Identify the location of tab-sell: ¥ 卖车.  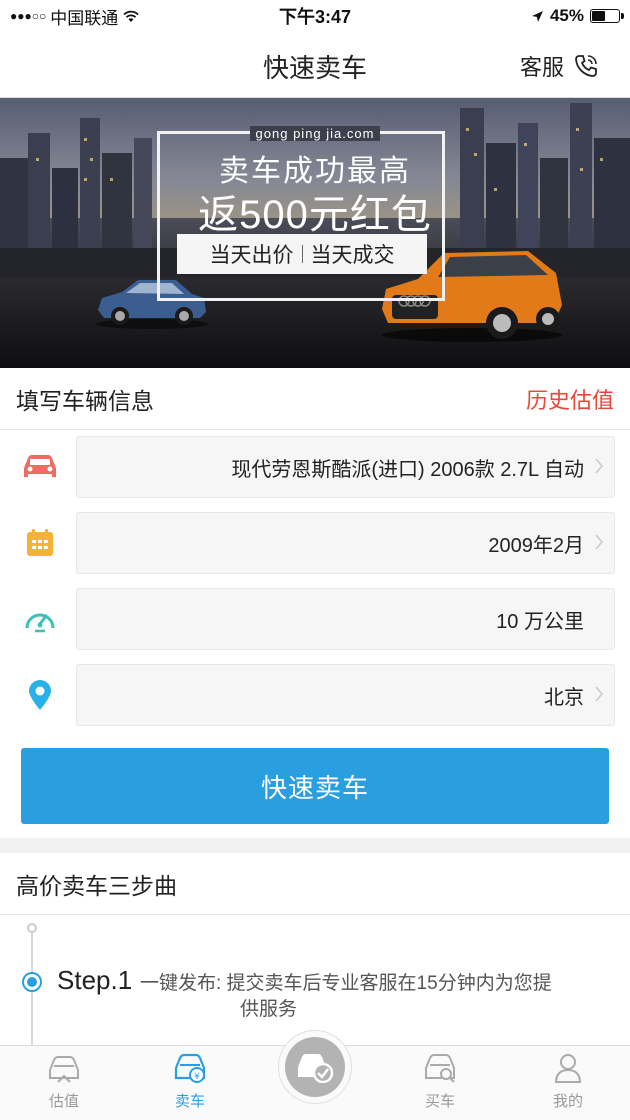
(190, 1086).